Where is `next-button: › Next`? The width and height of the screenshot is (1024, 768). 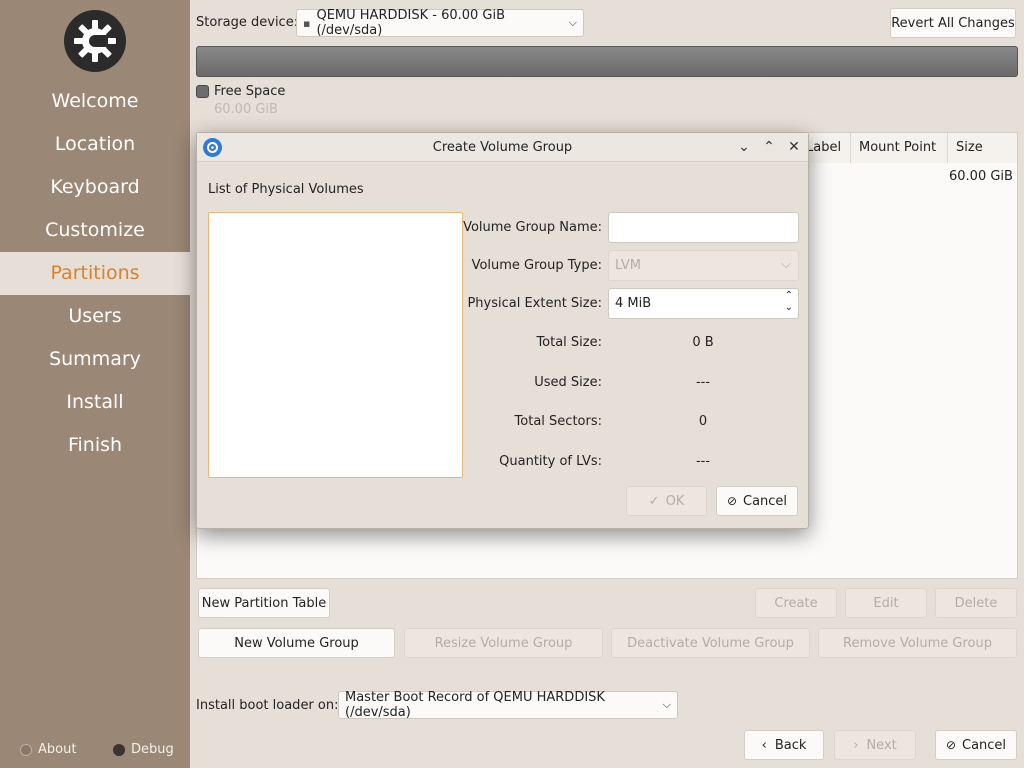
next-button: › Next is located at coordinates (875, 745).